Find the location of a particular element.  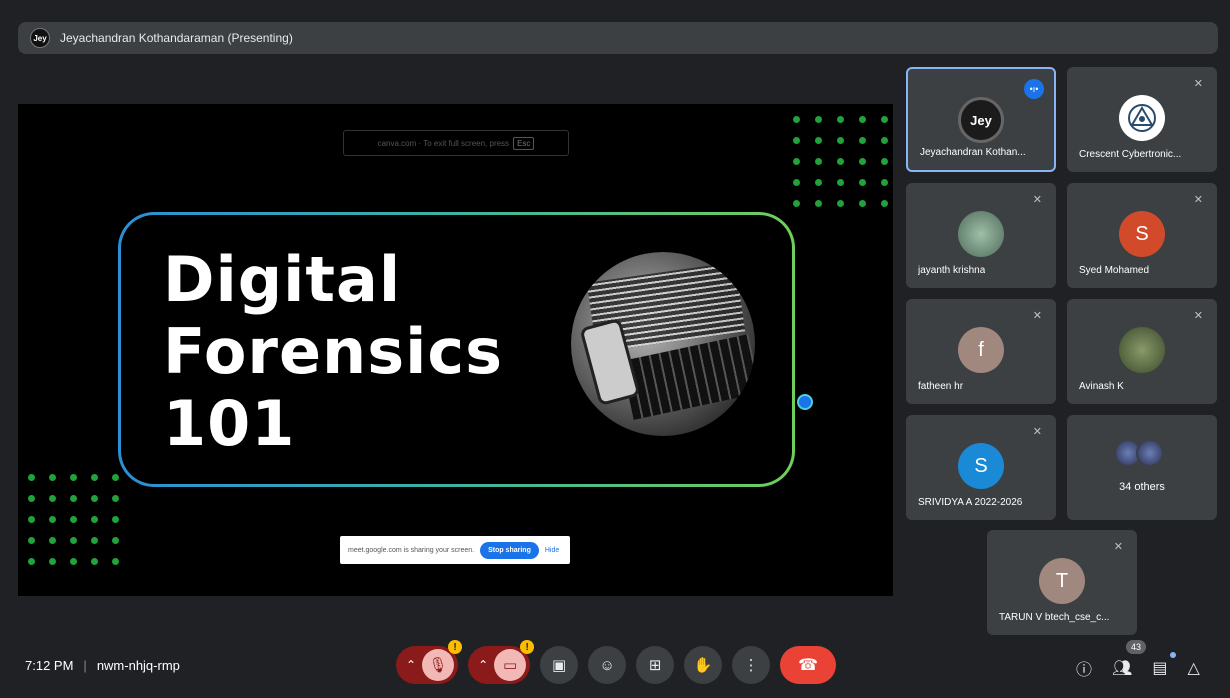

participant-tile: ✕ jayanth krishna is located at coordinates (981, 235).